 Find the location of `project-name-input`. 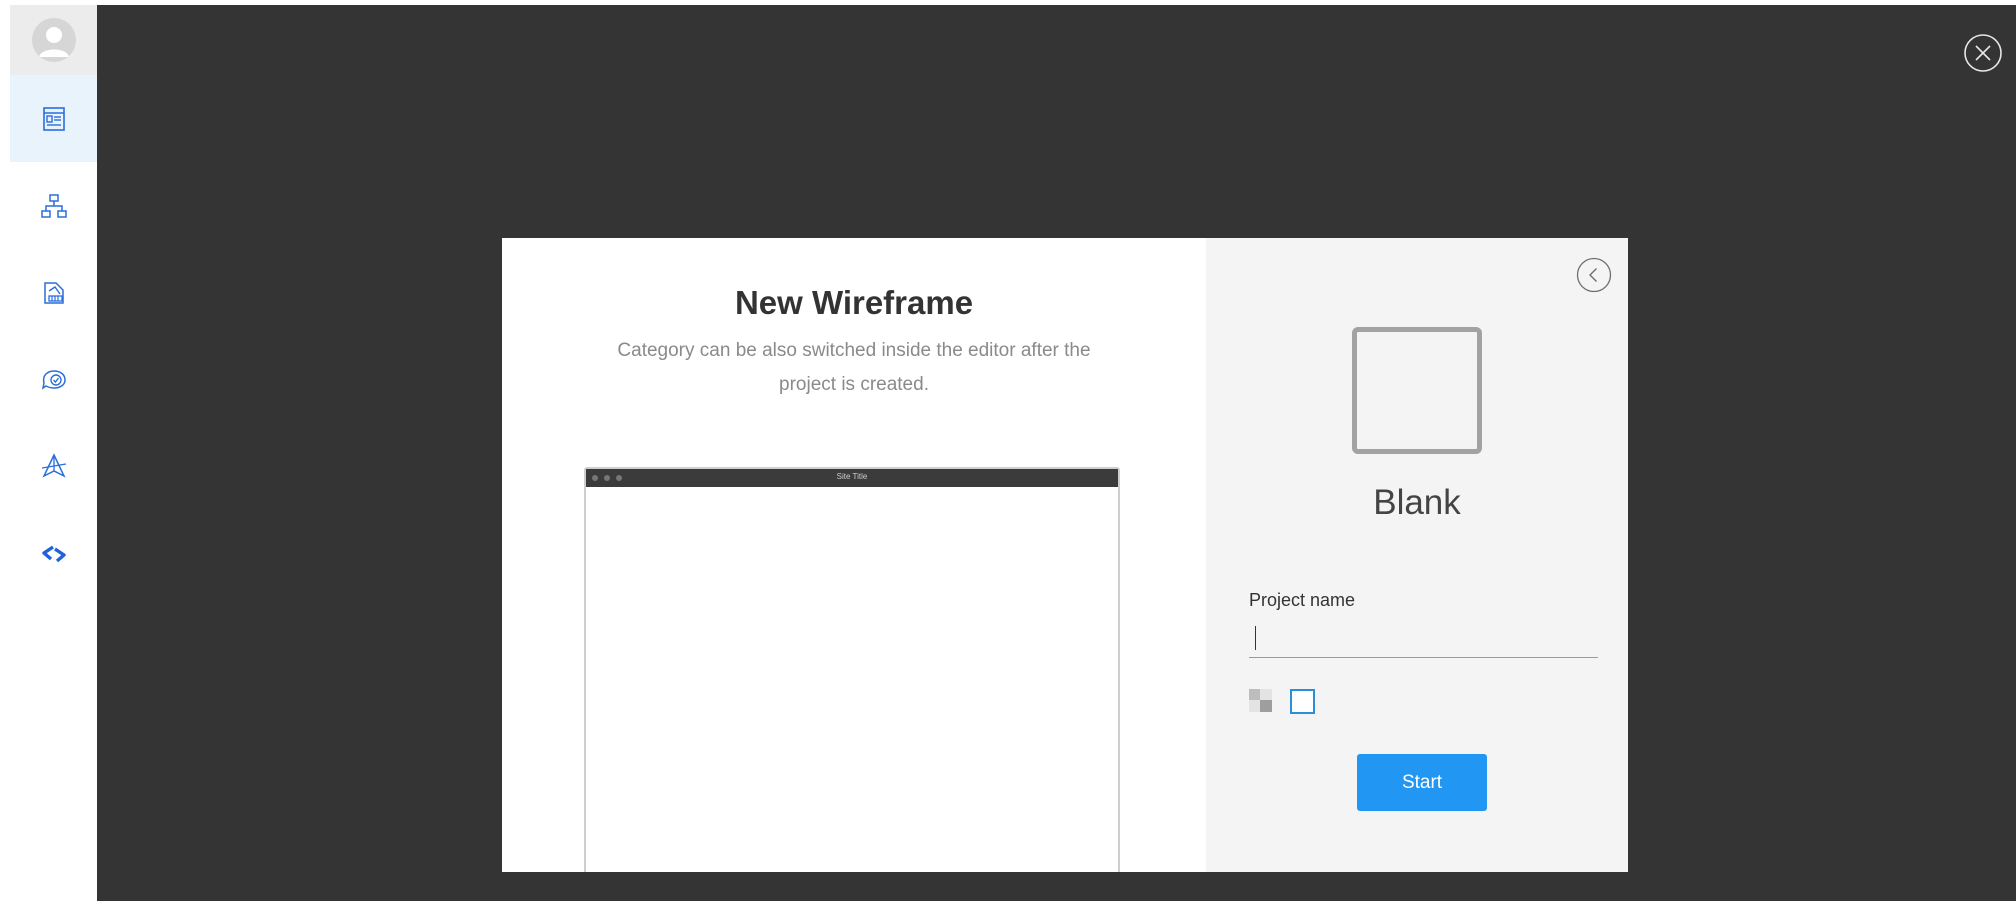

project-name-input is located at coordinates (1423, 638).